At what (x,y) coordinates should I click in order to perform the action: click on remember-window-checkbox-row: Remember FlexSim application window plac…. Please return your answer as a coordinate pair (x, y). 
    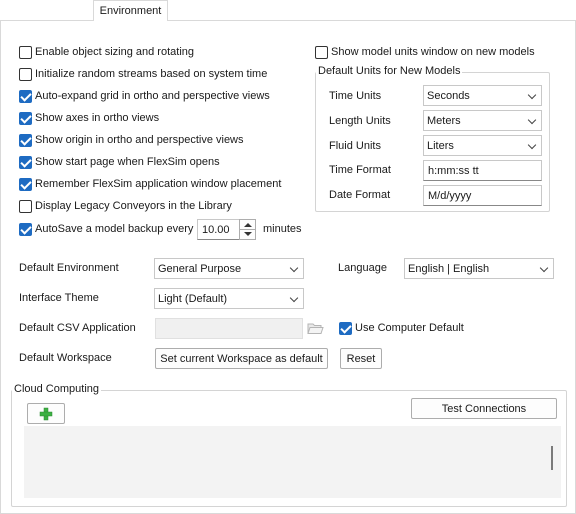
    Looking at the image, I should click on (150, 184).